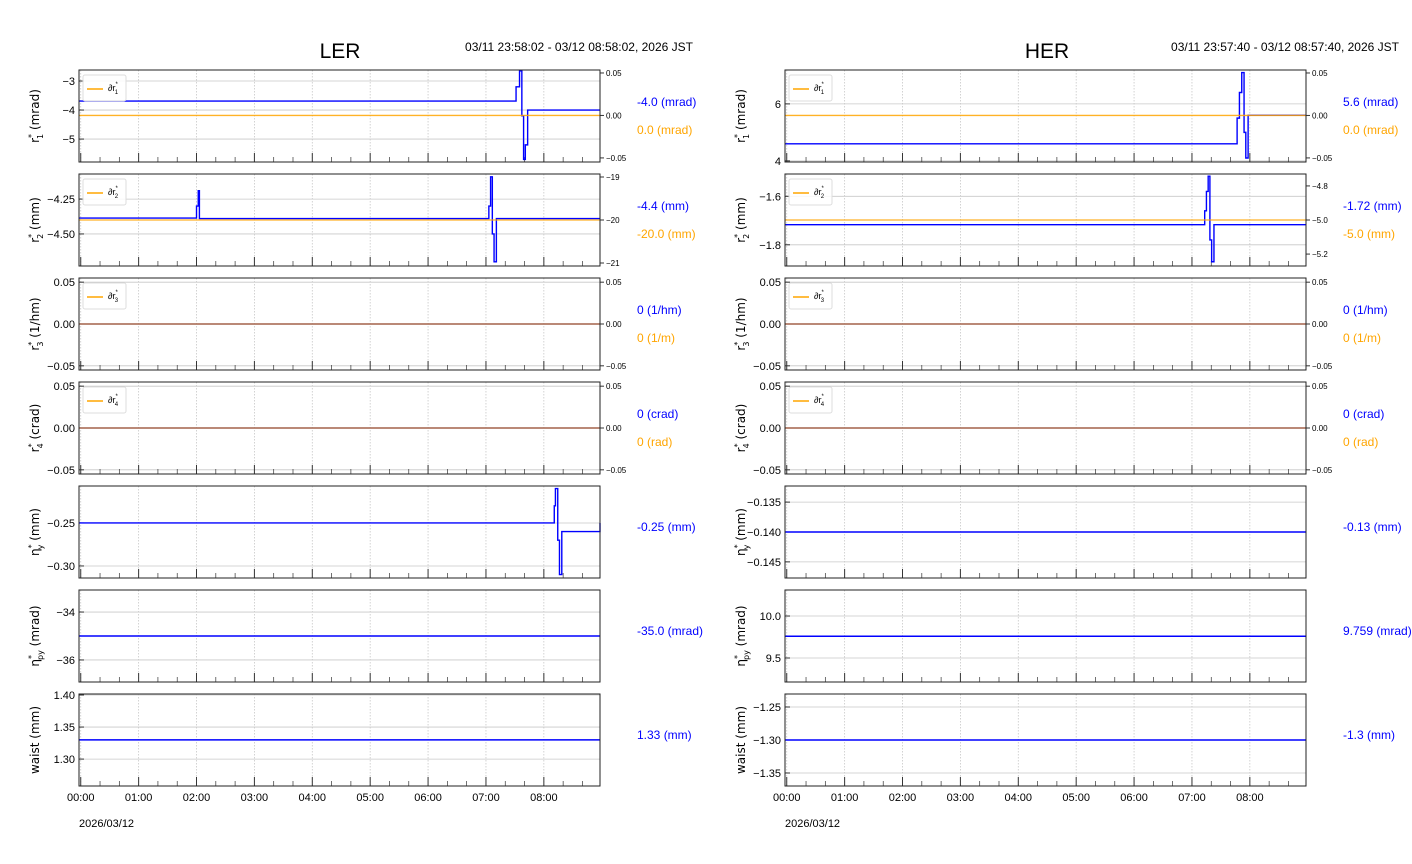 The width and height of the screenshot is (1412, 864). Describe the element at coordinates (61, 567) in the screenshot. I see `y-tick-label: −0.30` at that location.